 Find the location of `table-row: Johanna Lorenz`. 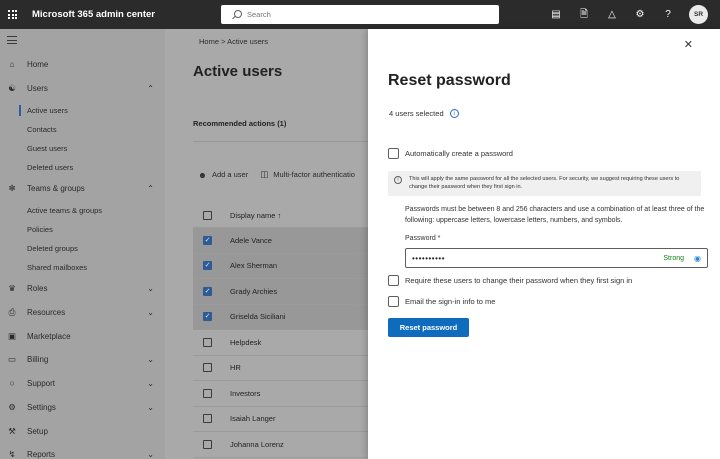

table-row: Johanna Lorenz is located at coordinates (280, 445).